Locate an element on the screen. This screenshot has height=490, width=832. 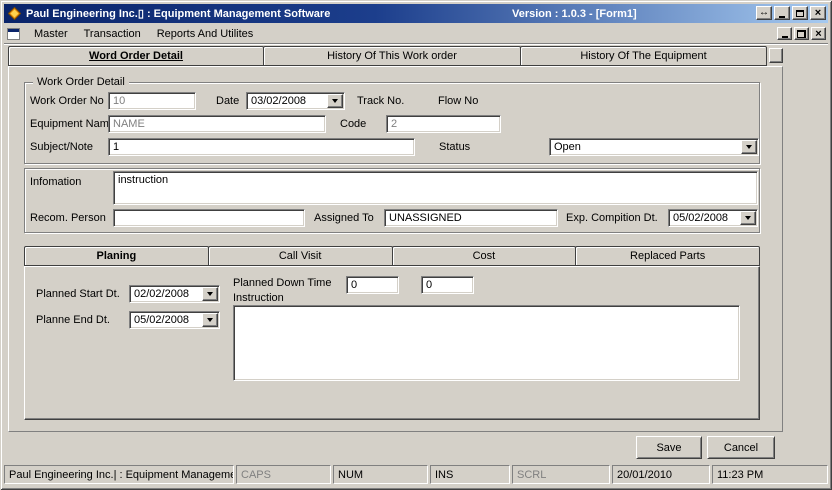
status-dropdown-button is located at coordinates (749, 147).